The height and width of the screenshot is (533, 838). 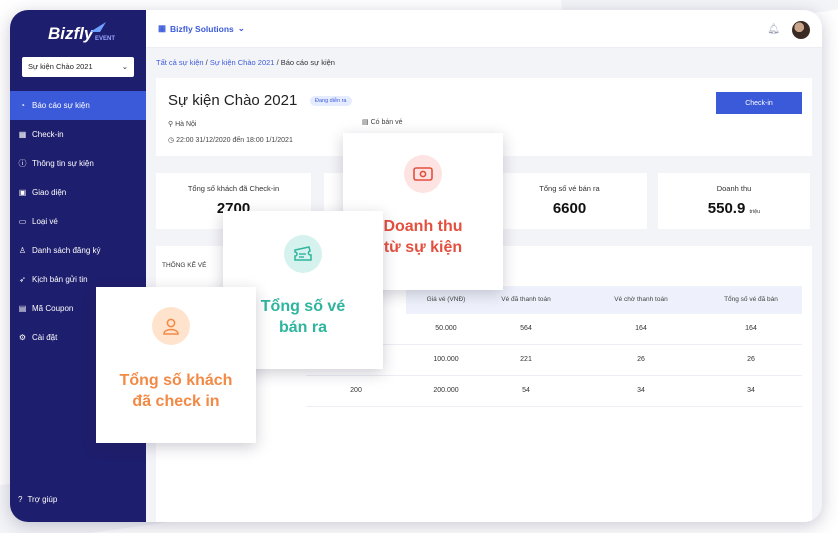 What do you see at coordinates (641, 299) in the screenshot?
I see `column-header: Vé chờ thanh toán` at bounding box center [641, 299].